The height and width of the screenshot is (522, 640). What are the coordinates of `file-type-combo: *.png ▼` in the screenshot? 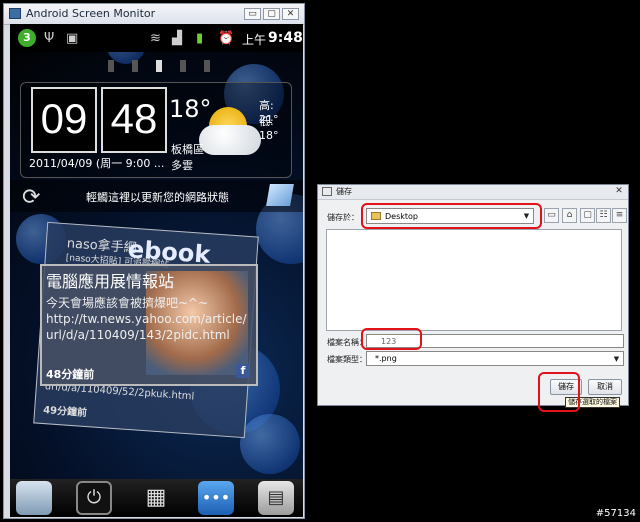 It's located at (495, 358).